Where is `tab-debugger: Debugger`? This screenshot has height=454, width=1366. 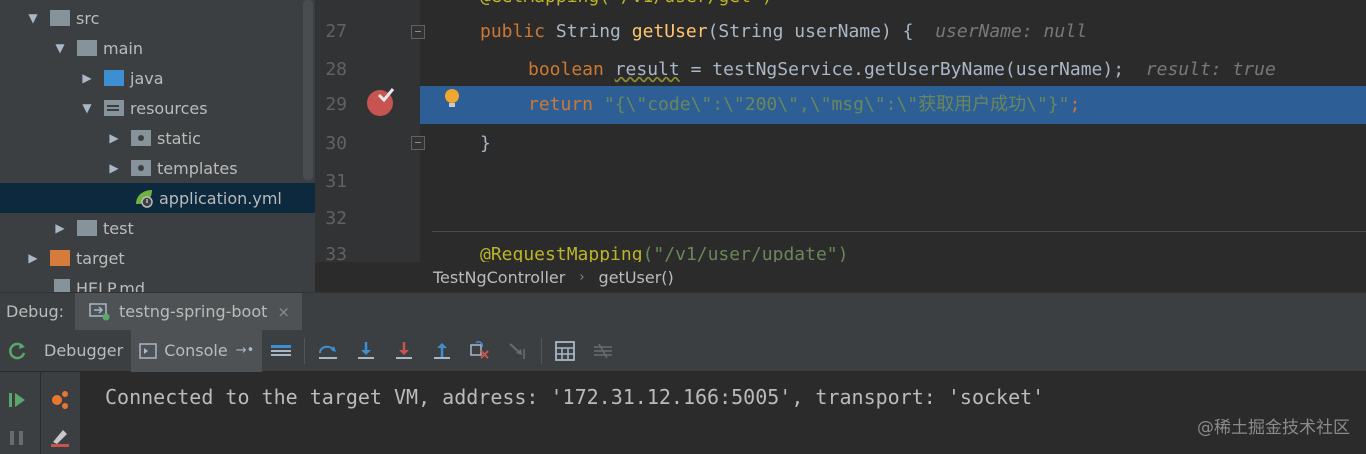 tab-debugger: Debugger is located at coordinates (83, 351).